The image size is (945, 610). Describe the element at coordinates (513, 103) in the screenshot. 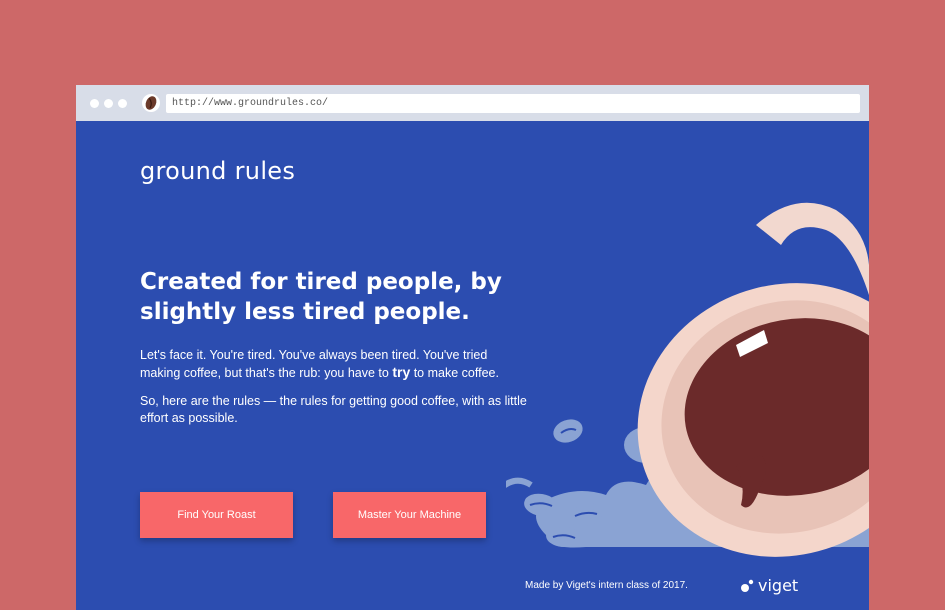

I see `address-bar: http://www.groundrules.co/` at that location.